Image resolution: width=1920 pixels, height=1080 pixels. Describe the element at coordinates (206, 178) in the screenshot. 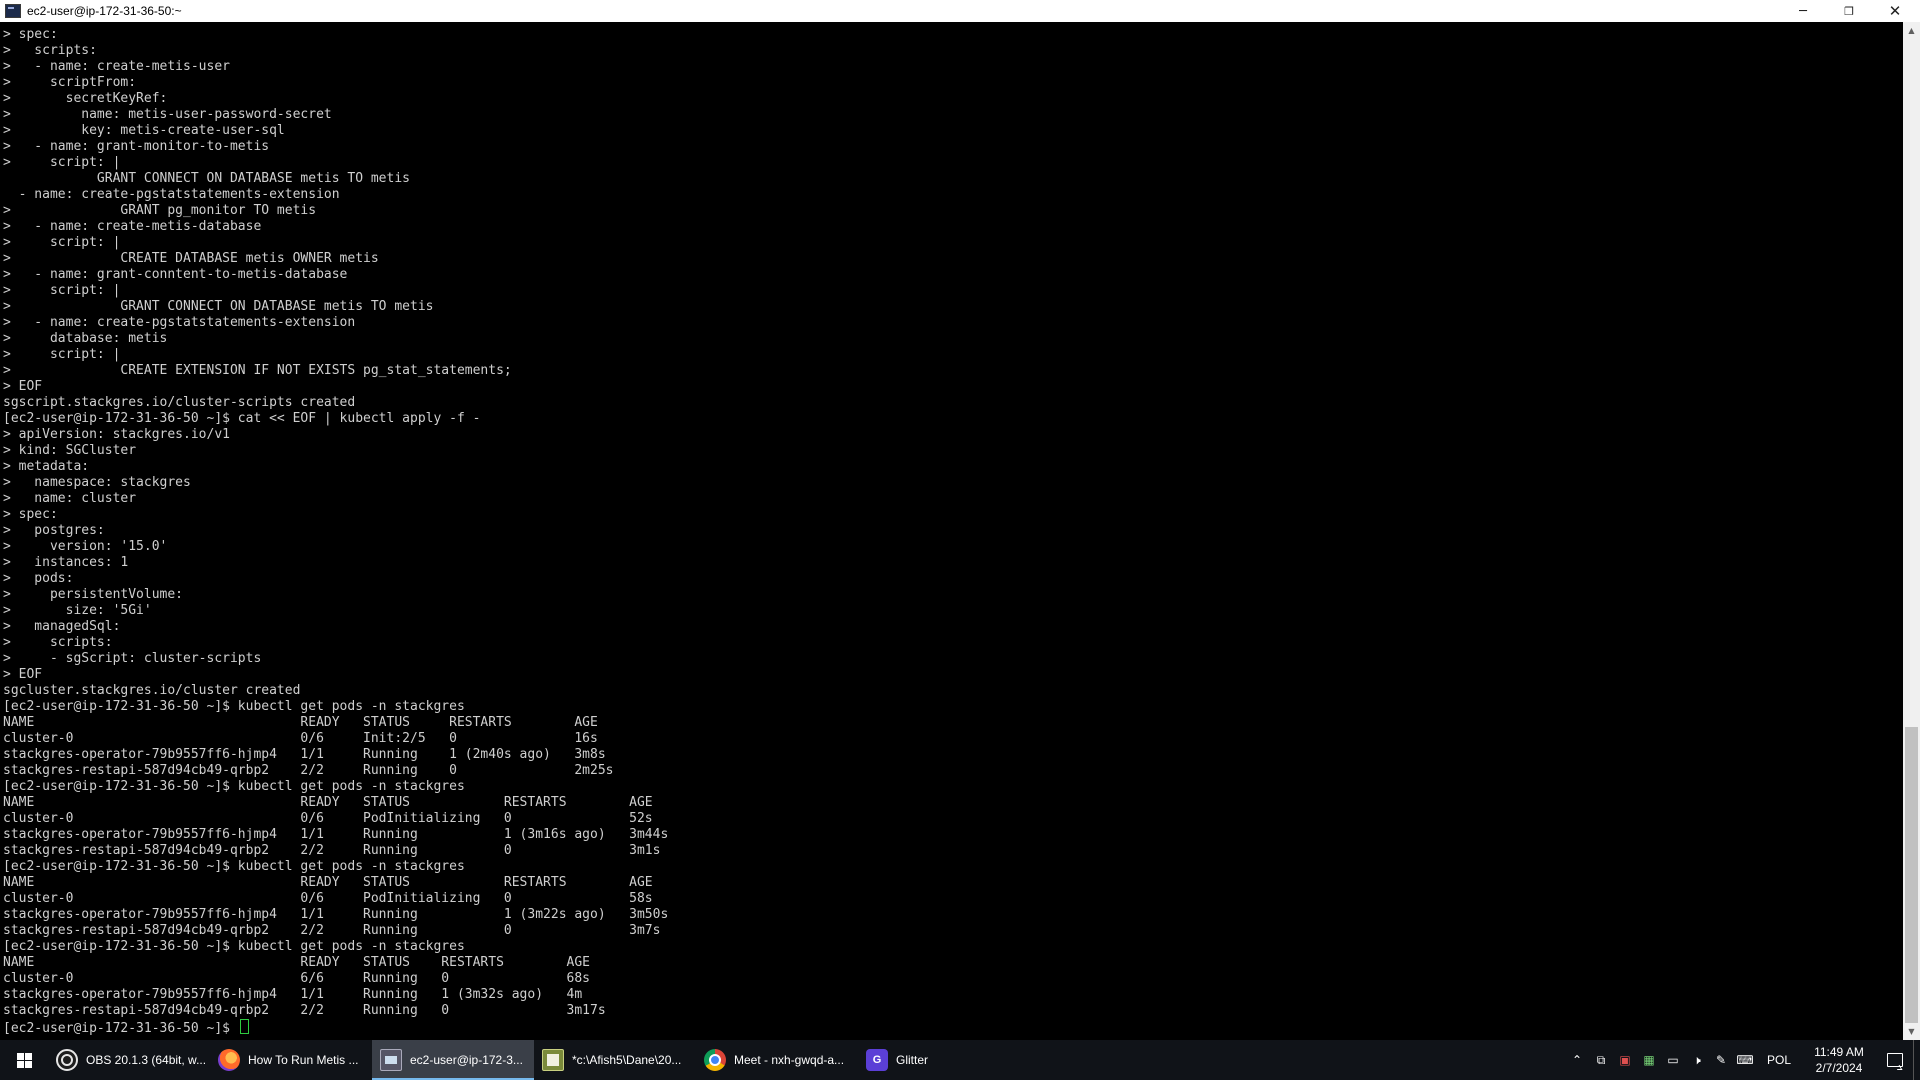

I see `terminal-line: GRANT CONNECT ON DATABASE metis TO metis` at that location.